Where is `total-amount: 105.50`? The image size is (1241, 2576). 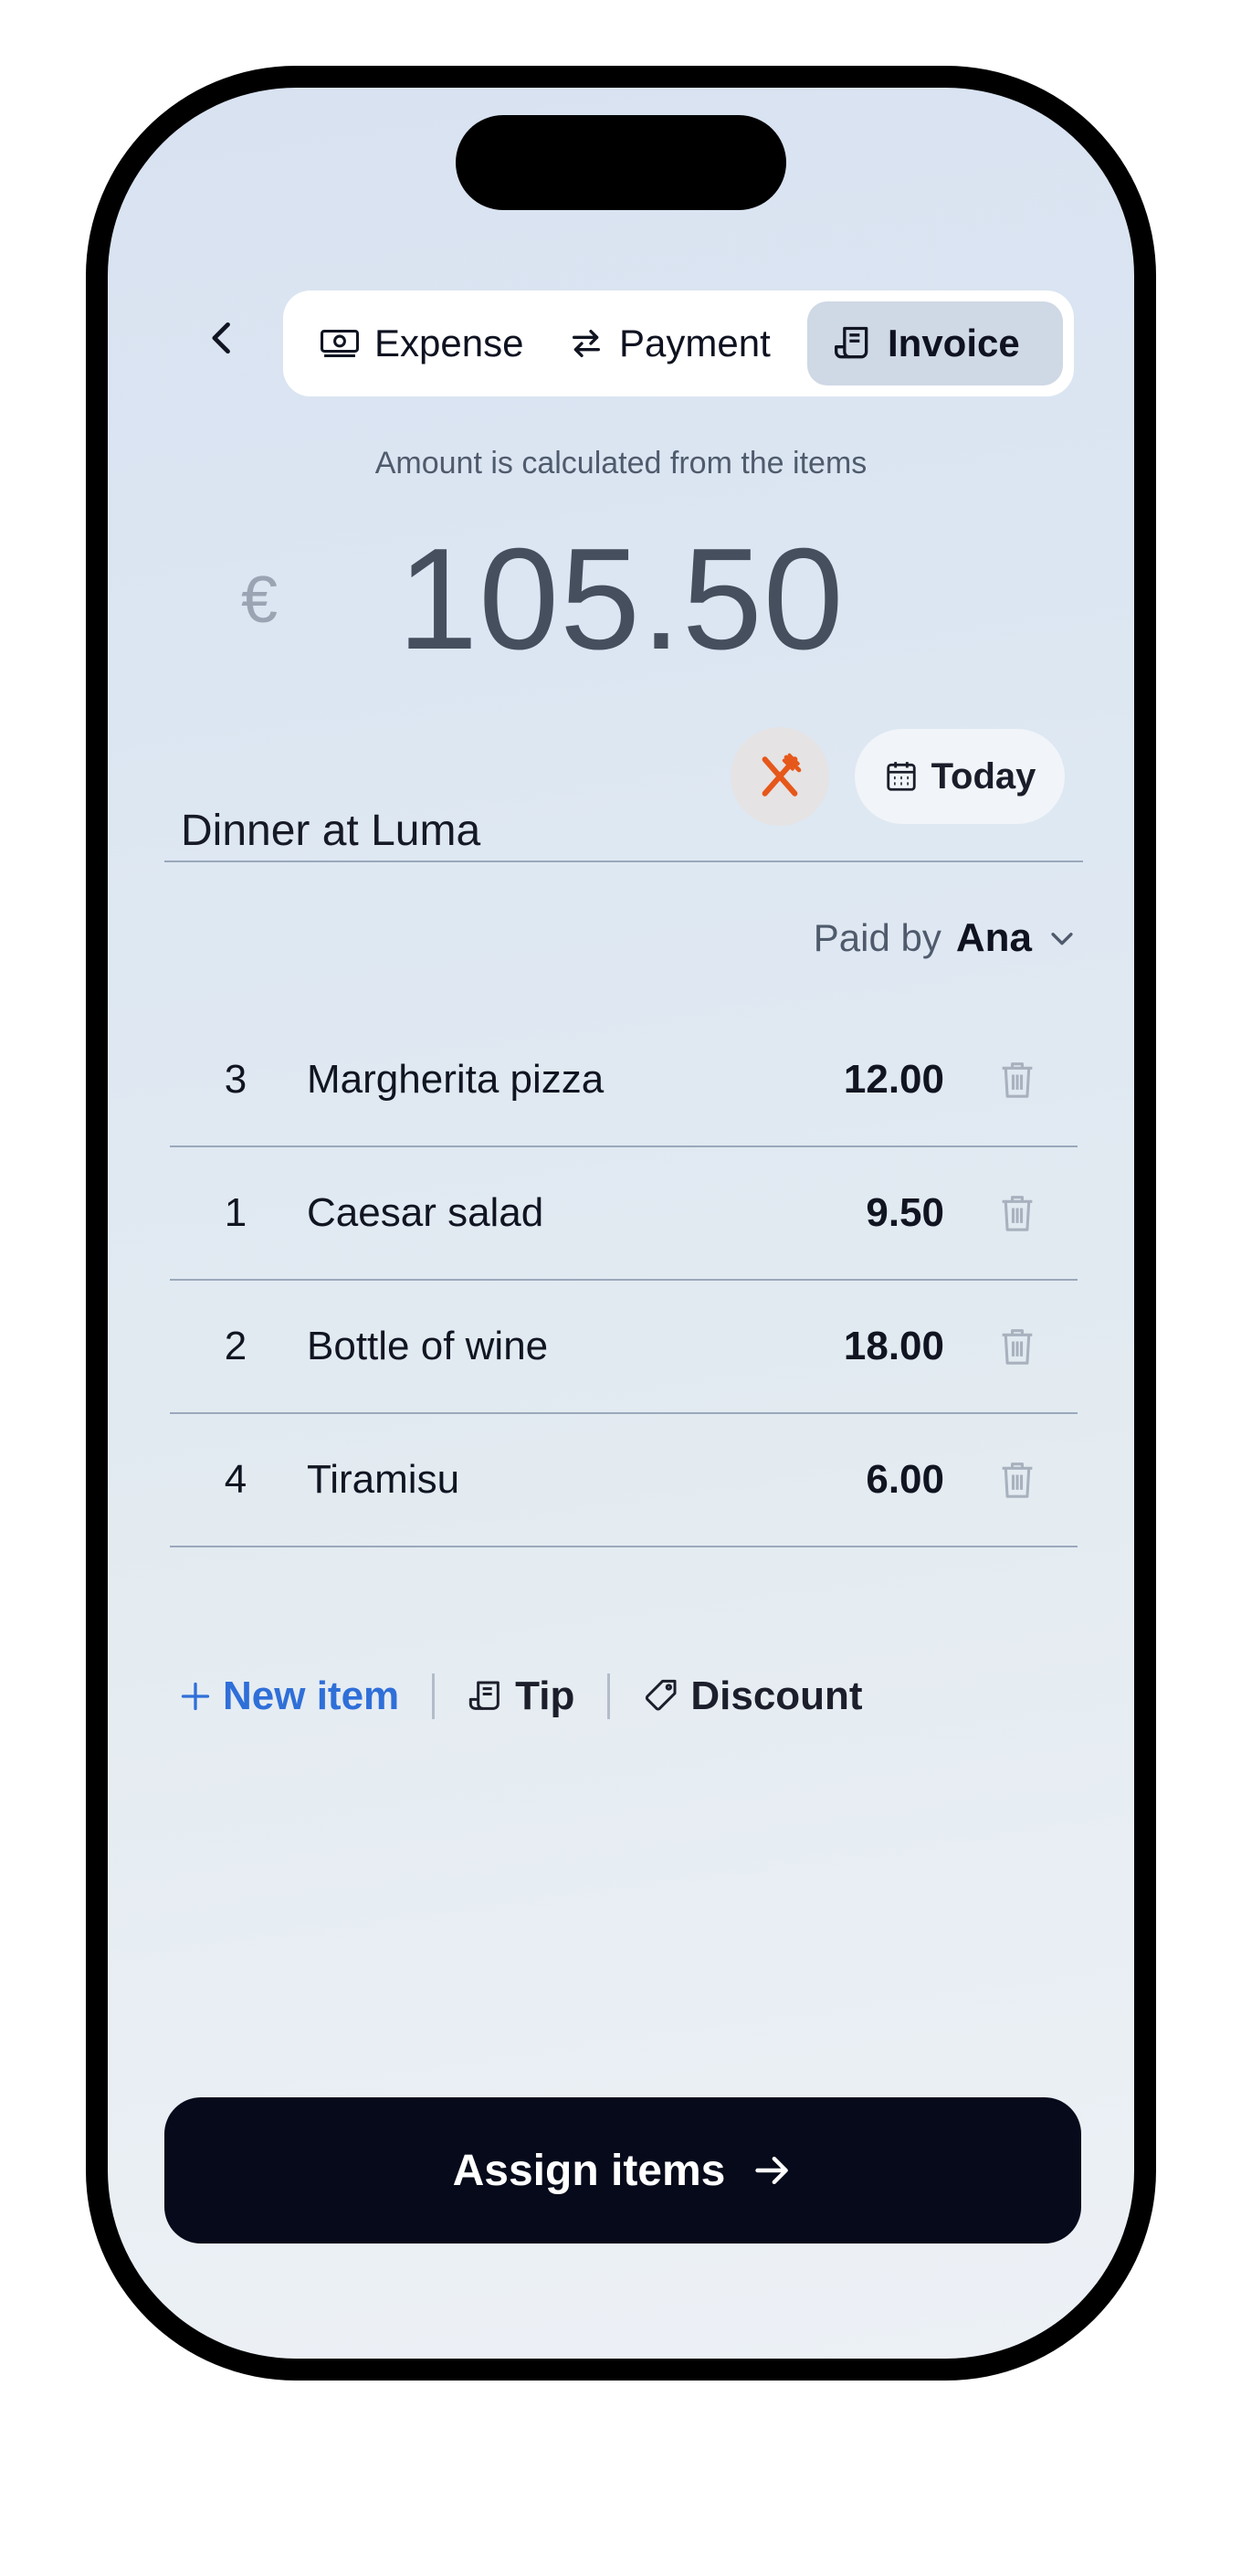
total-amount: 105.50 is located at coordinates (621, 599).